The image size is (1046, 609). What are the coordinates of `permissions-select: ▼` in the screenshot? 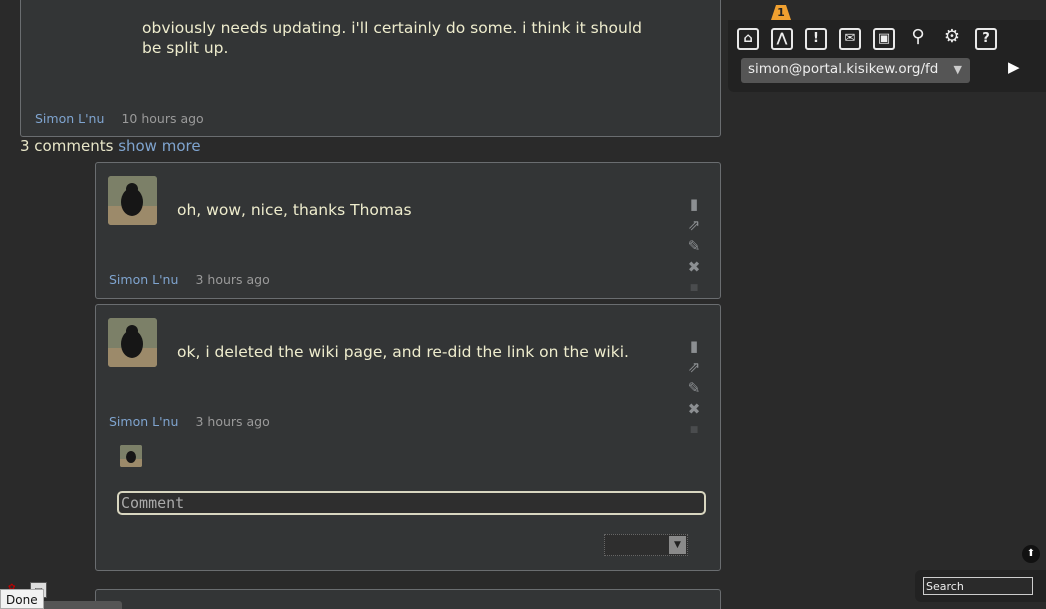 It's located at (646, 545).